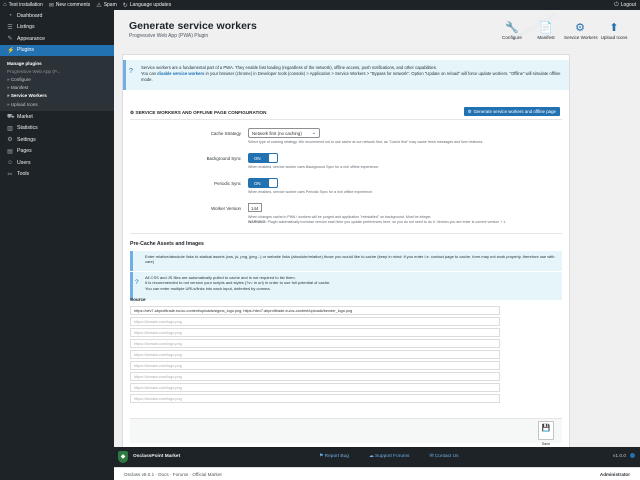 This screenshot has width=640, height=480. What do you see at coordinates (255, 207) in the screenshot?
I see `worker-version-input: 144` at bounding box center [255, 207].